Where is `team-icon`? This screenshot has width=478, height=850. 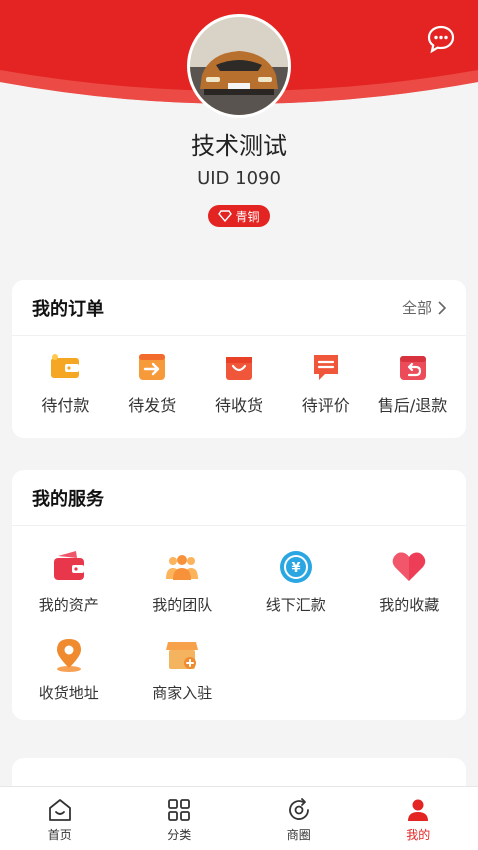 team-icon is located at coordinates (182, 567).